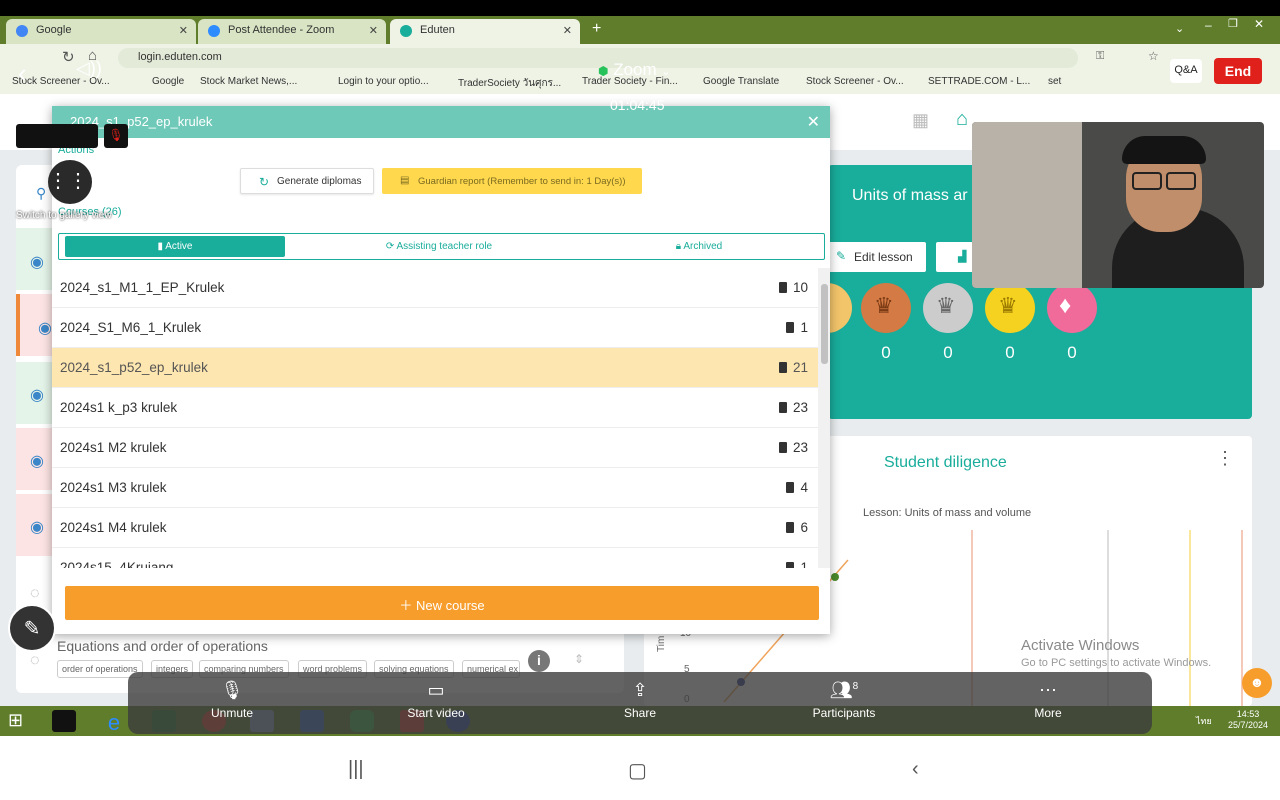 The height and width of the screenshot is (800, 1280). I want to click on new-course-button: ＋ New course, so click(442, 603).